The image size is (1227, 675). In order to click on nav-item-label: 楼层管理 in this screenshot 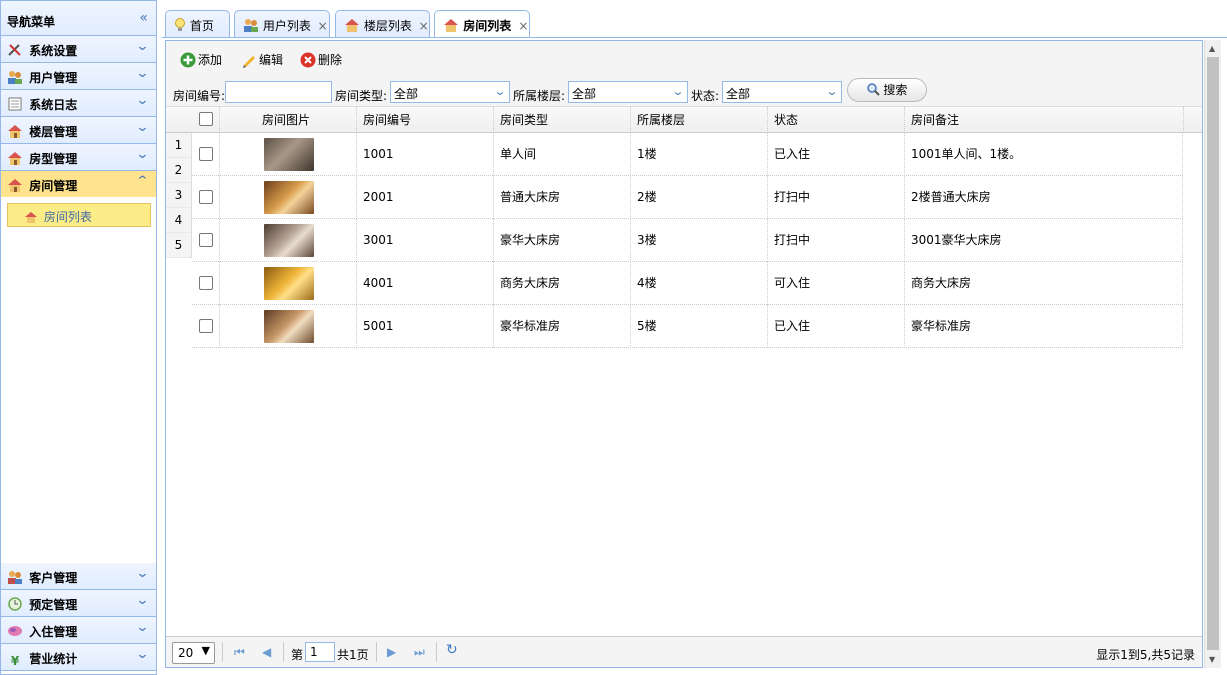, I will do `click(53, 132)`.